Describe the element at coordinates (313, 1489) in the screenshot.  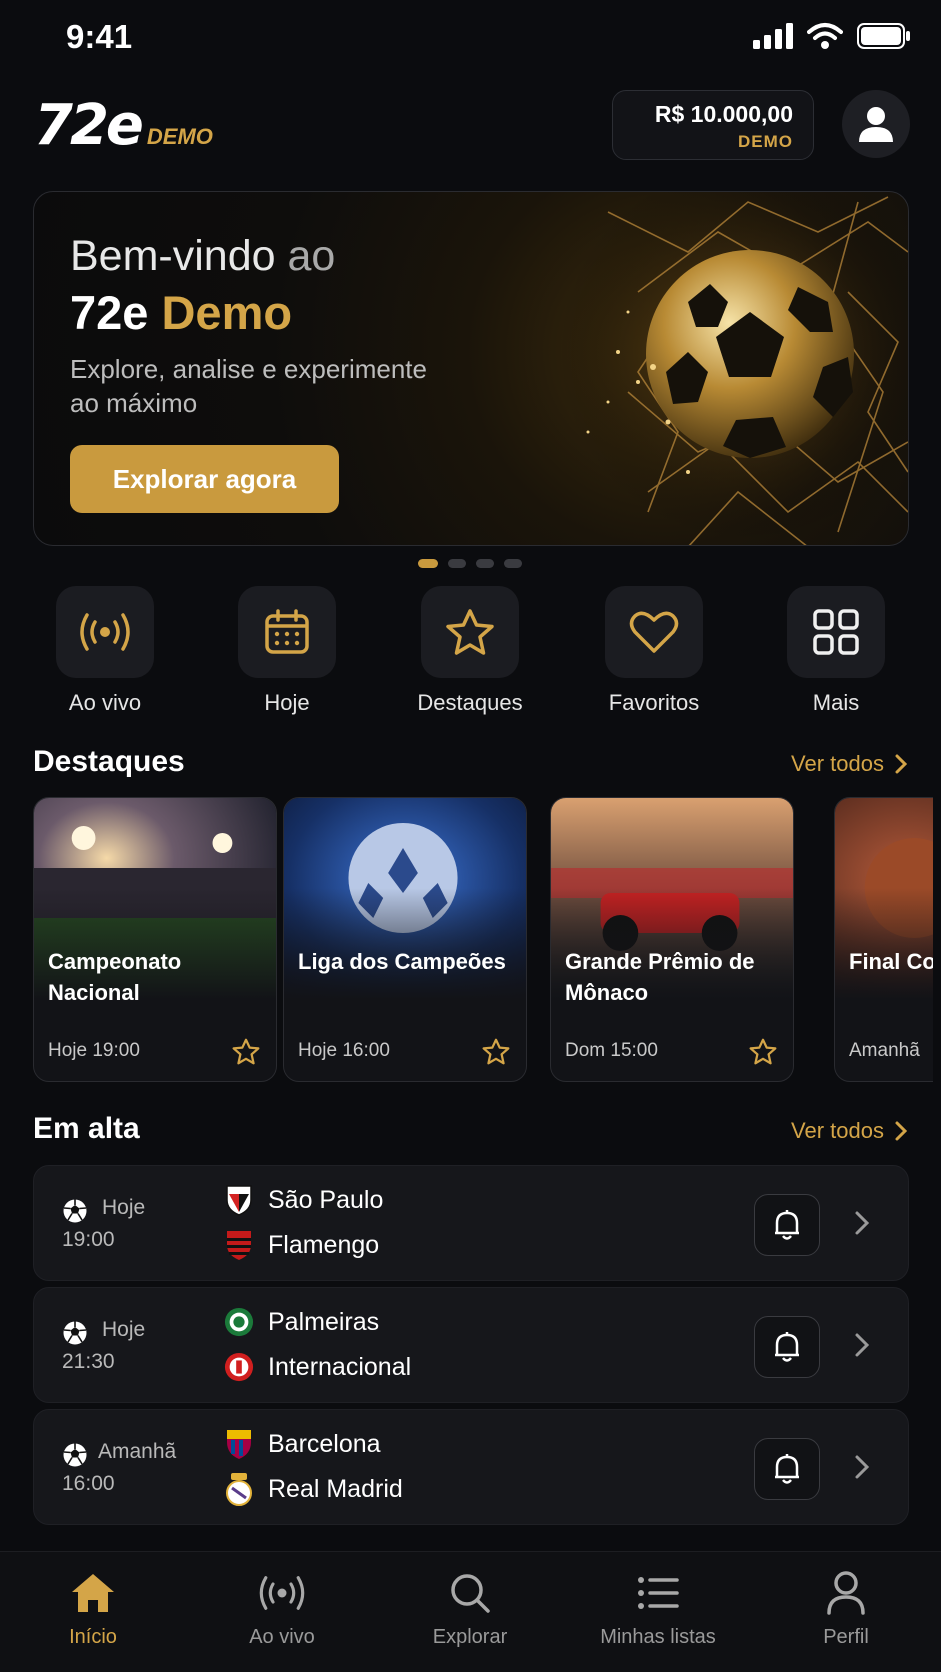
I see `away-team: Real Madrid` at that location.